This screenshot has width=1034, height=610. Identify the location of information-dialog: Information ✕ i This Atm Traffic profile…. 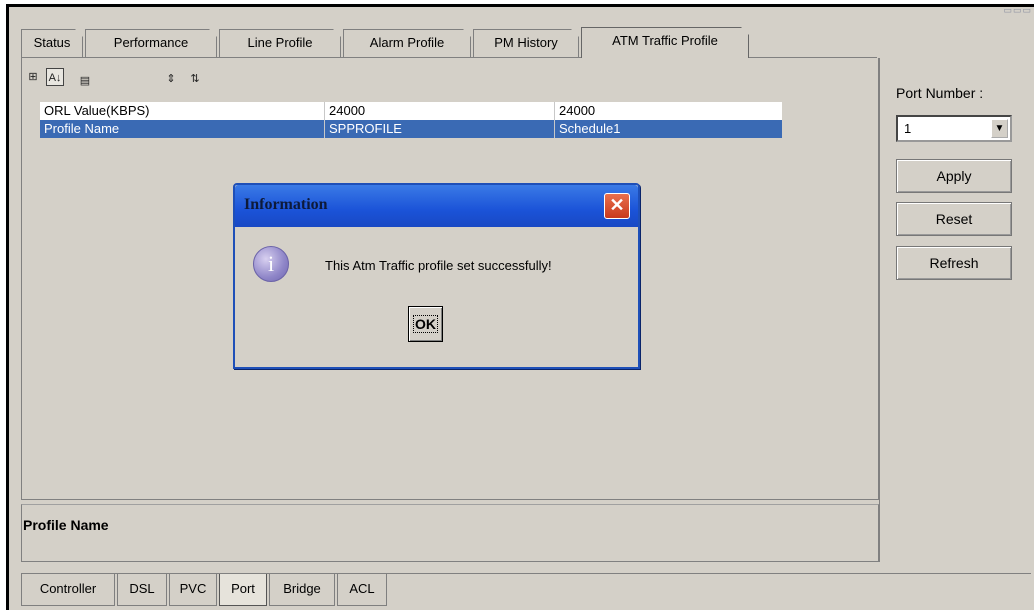
(436, 276).